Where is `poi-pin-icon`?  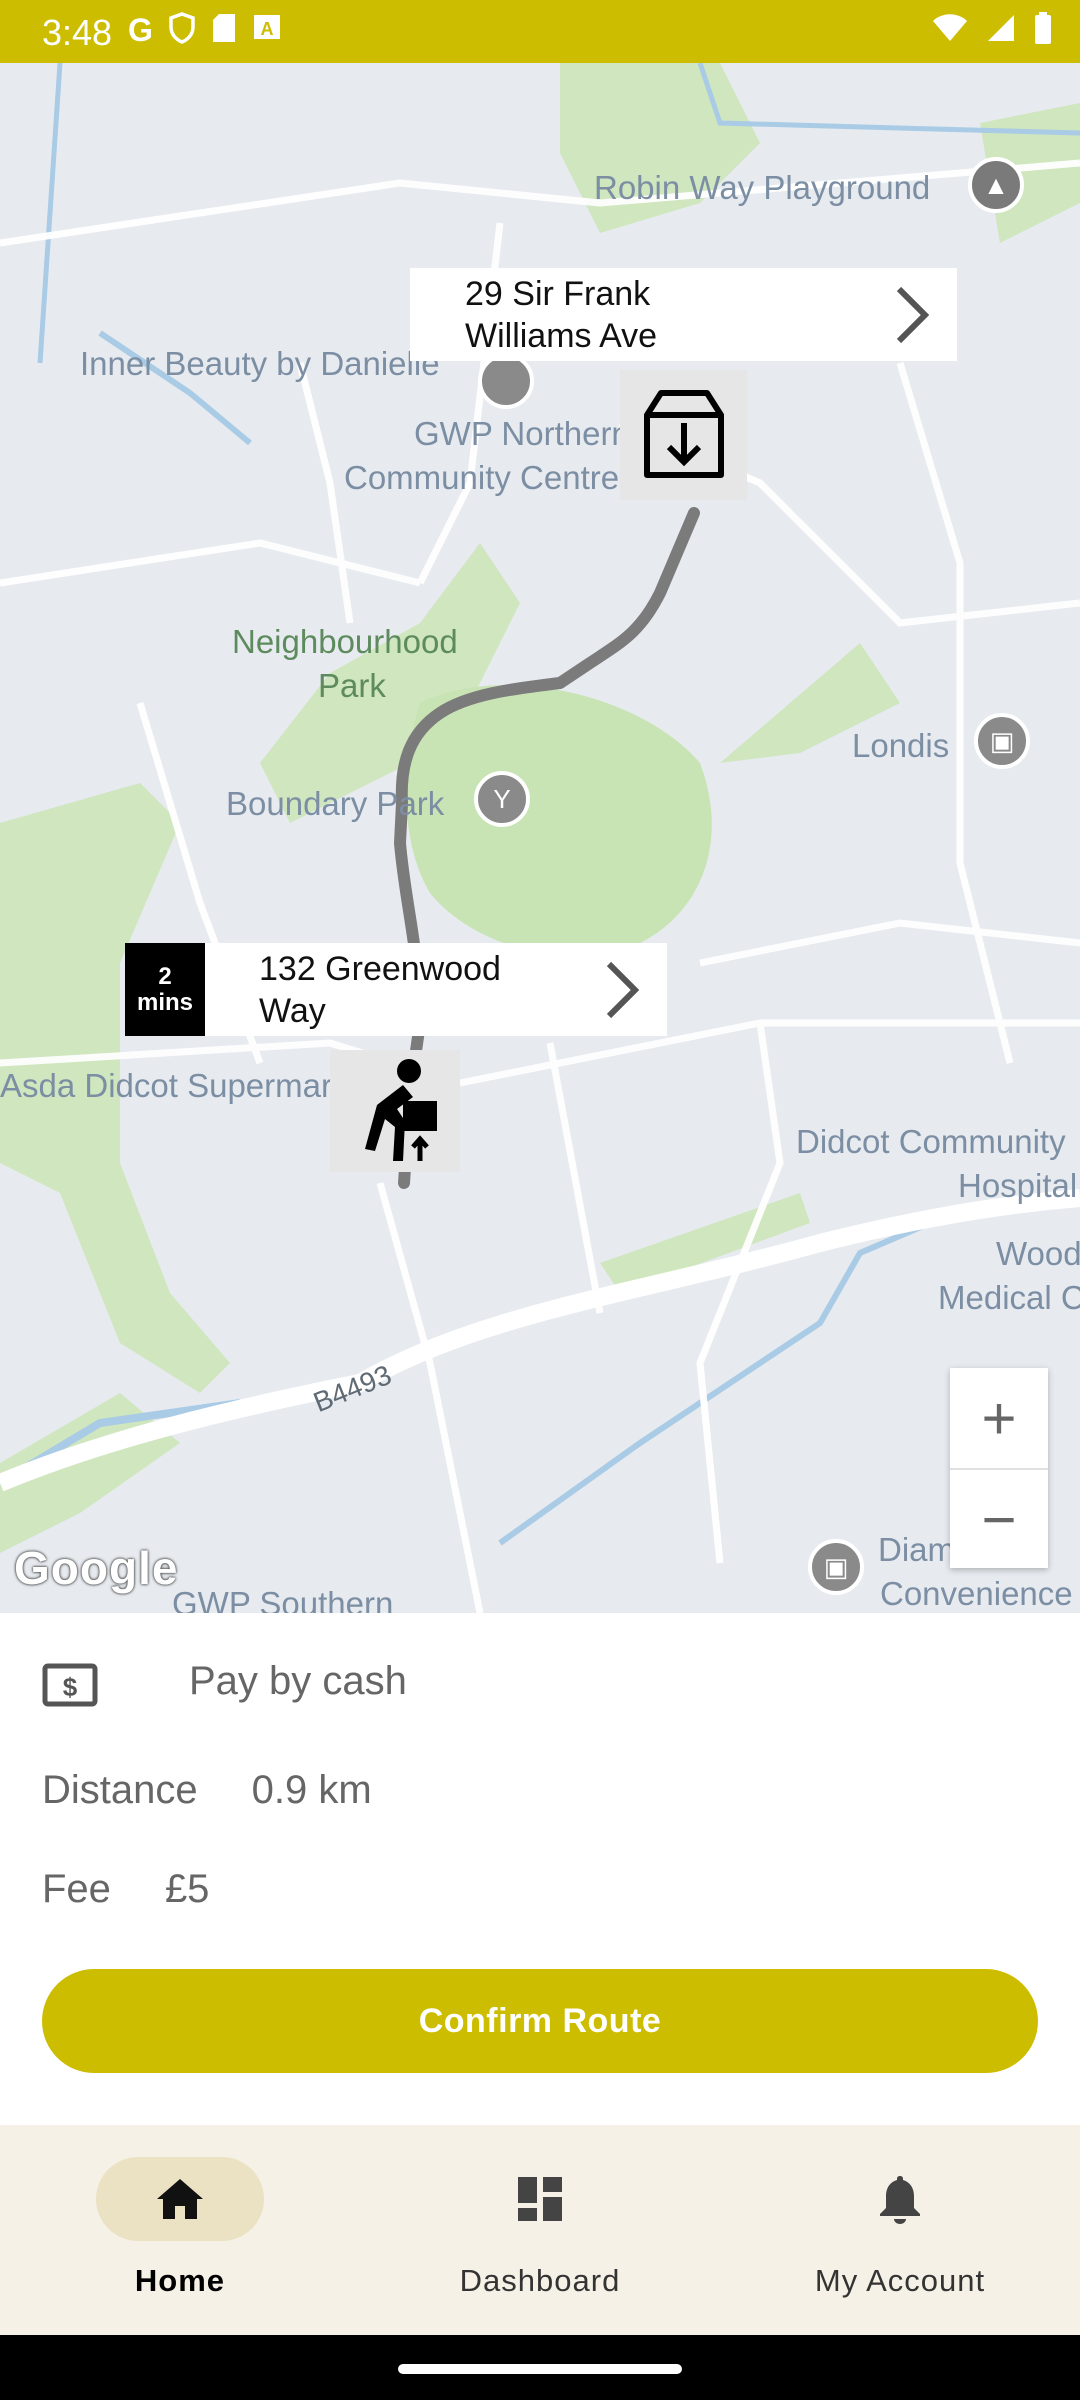 poi-pin-icon is located at coordinates (506, 381).